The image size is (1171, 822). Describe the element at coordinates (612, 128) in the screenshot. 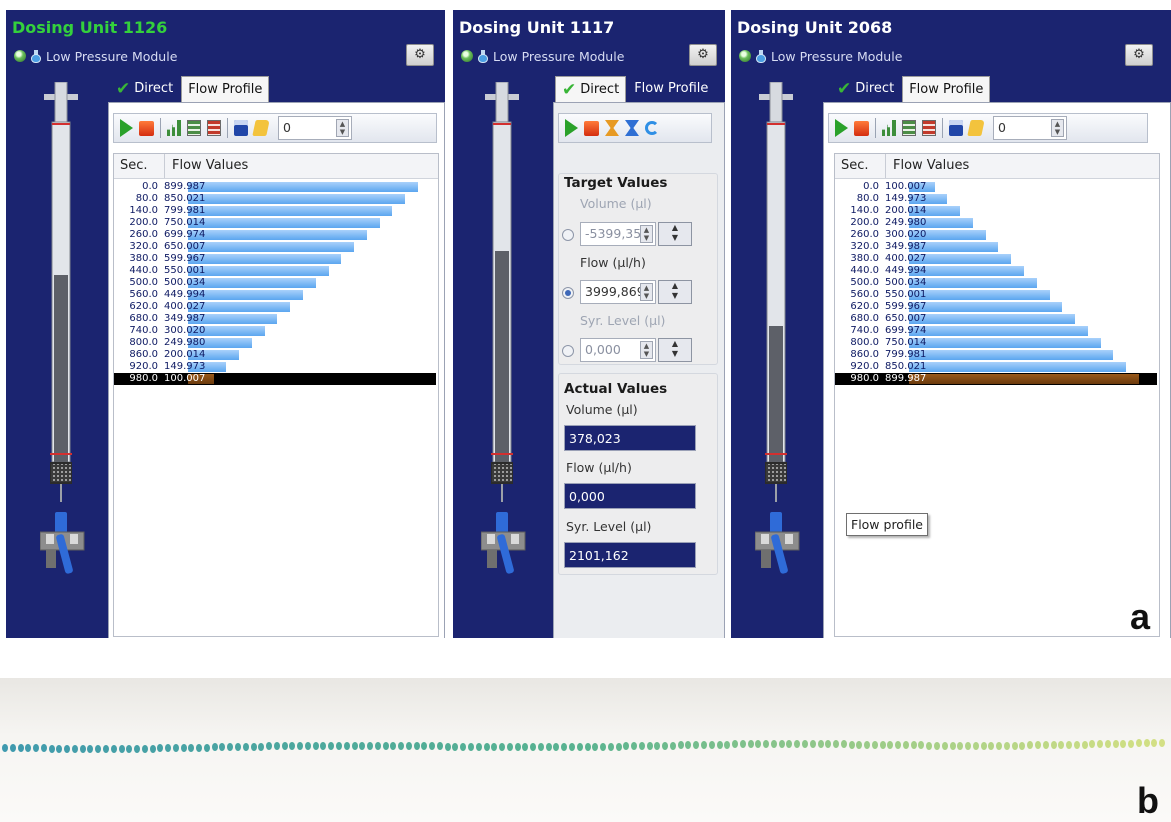

I see `hourglass-fill-icon` at that location.